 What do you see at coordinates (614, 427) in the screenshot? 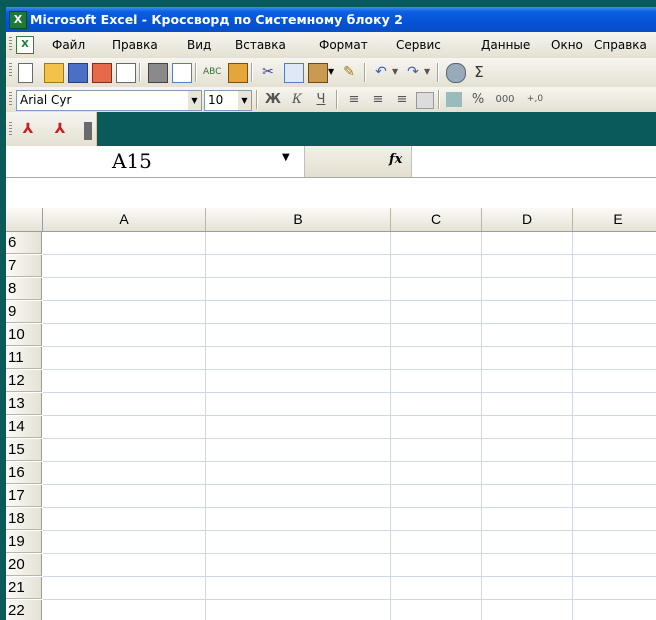
I see `cell-e14` at bounding box center [614, 427].